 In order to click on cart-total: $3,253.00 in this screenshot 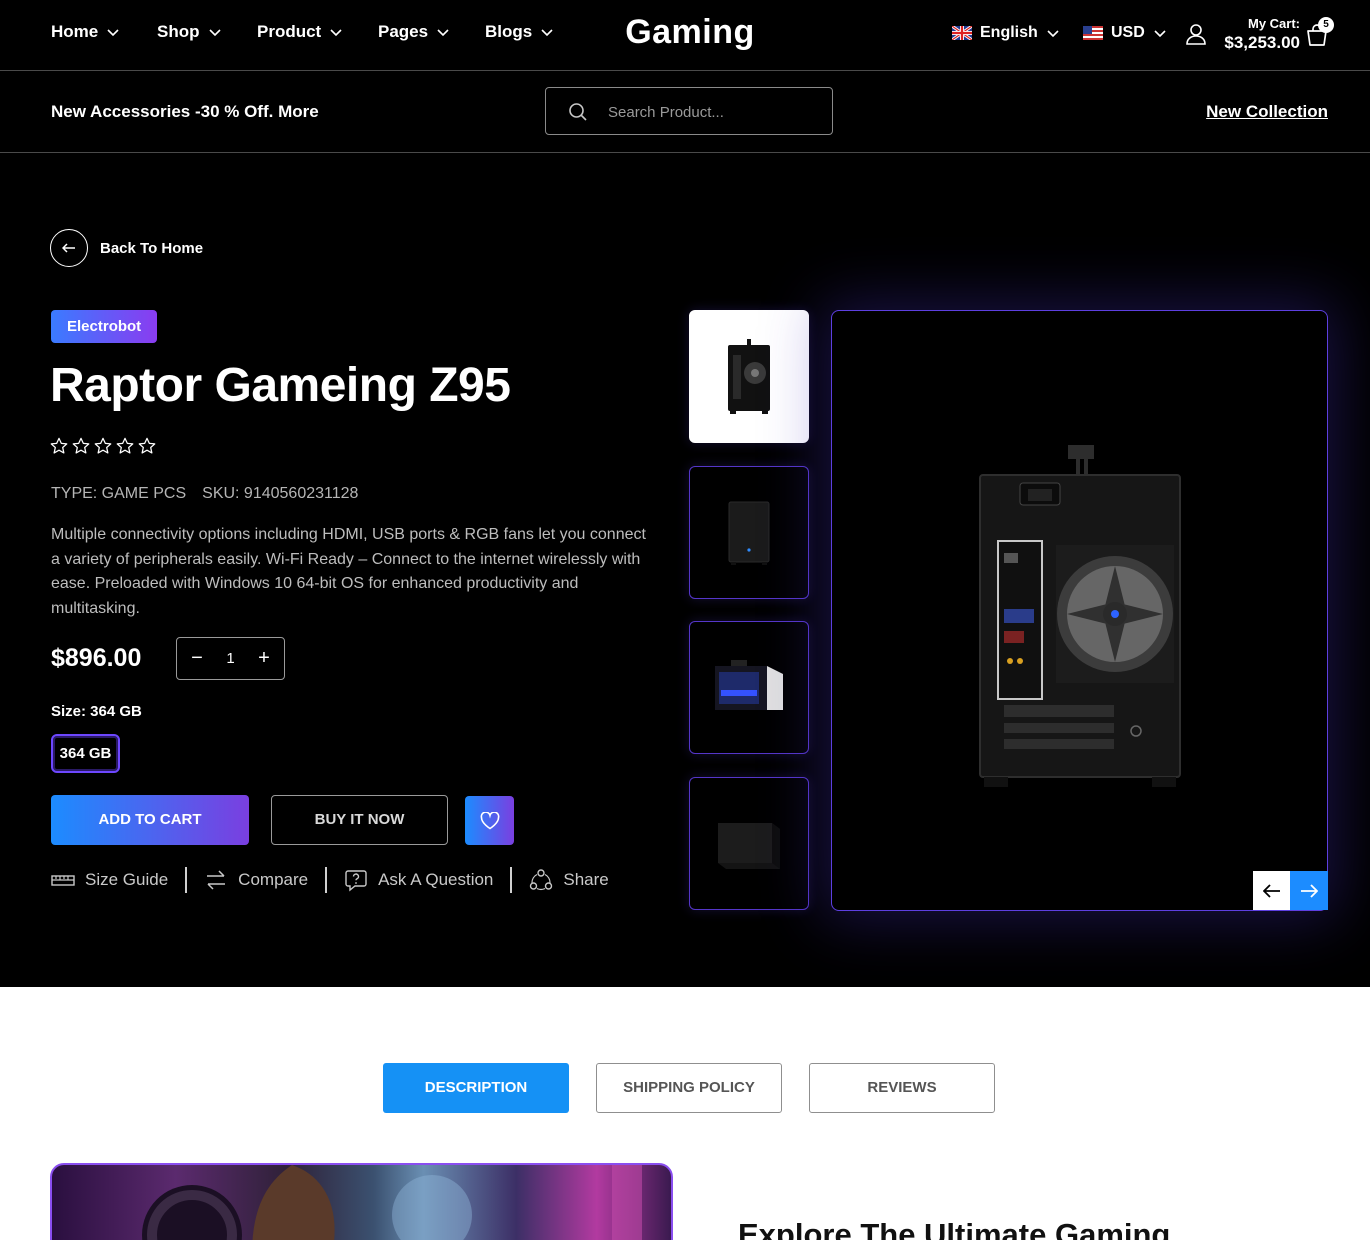, I will do `click(1262, 42)`.